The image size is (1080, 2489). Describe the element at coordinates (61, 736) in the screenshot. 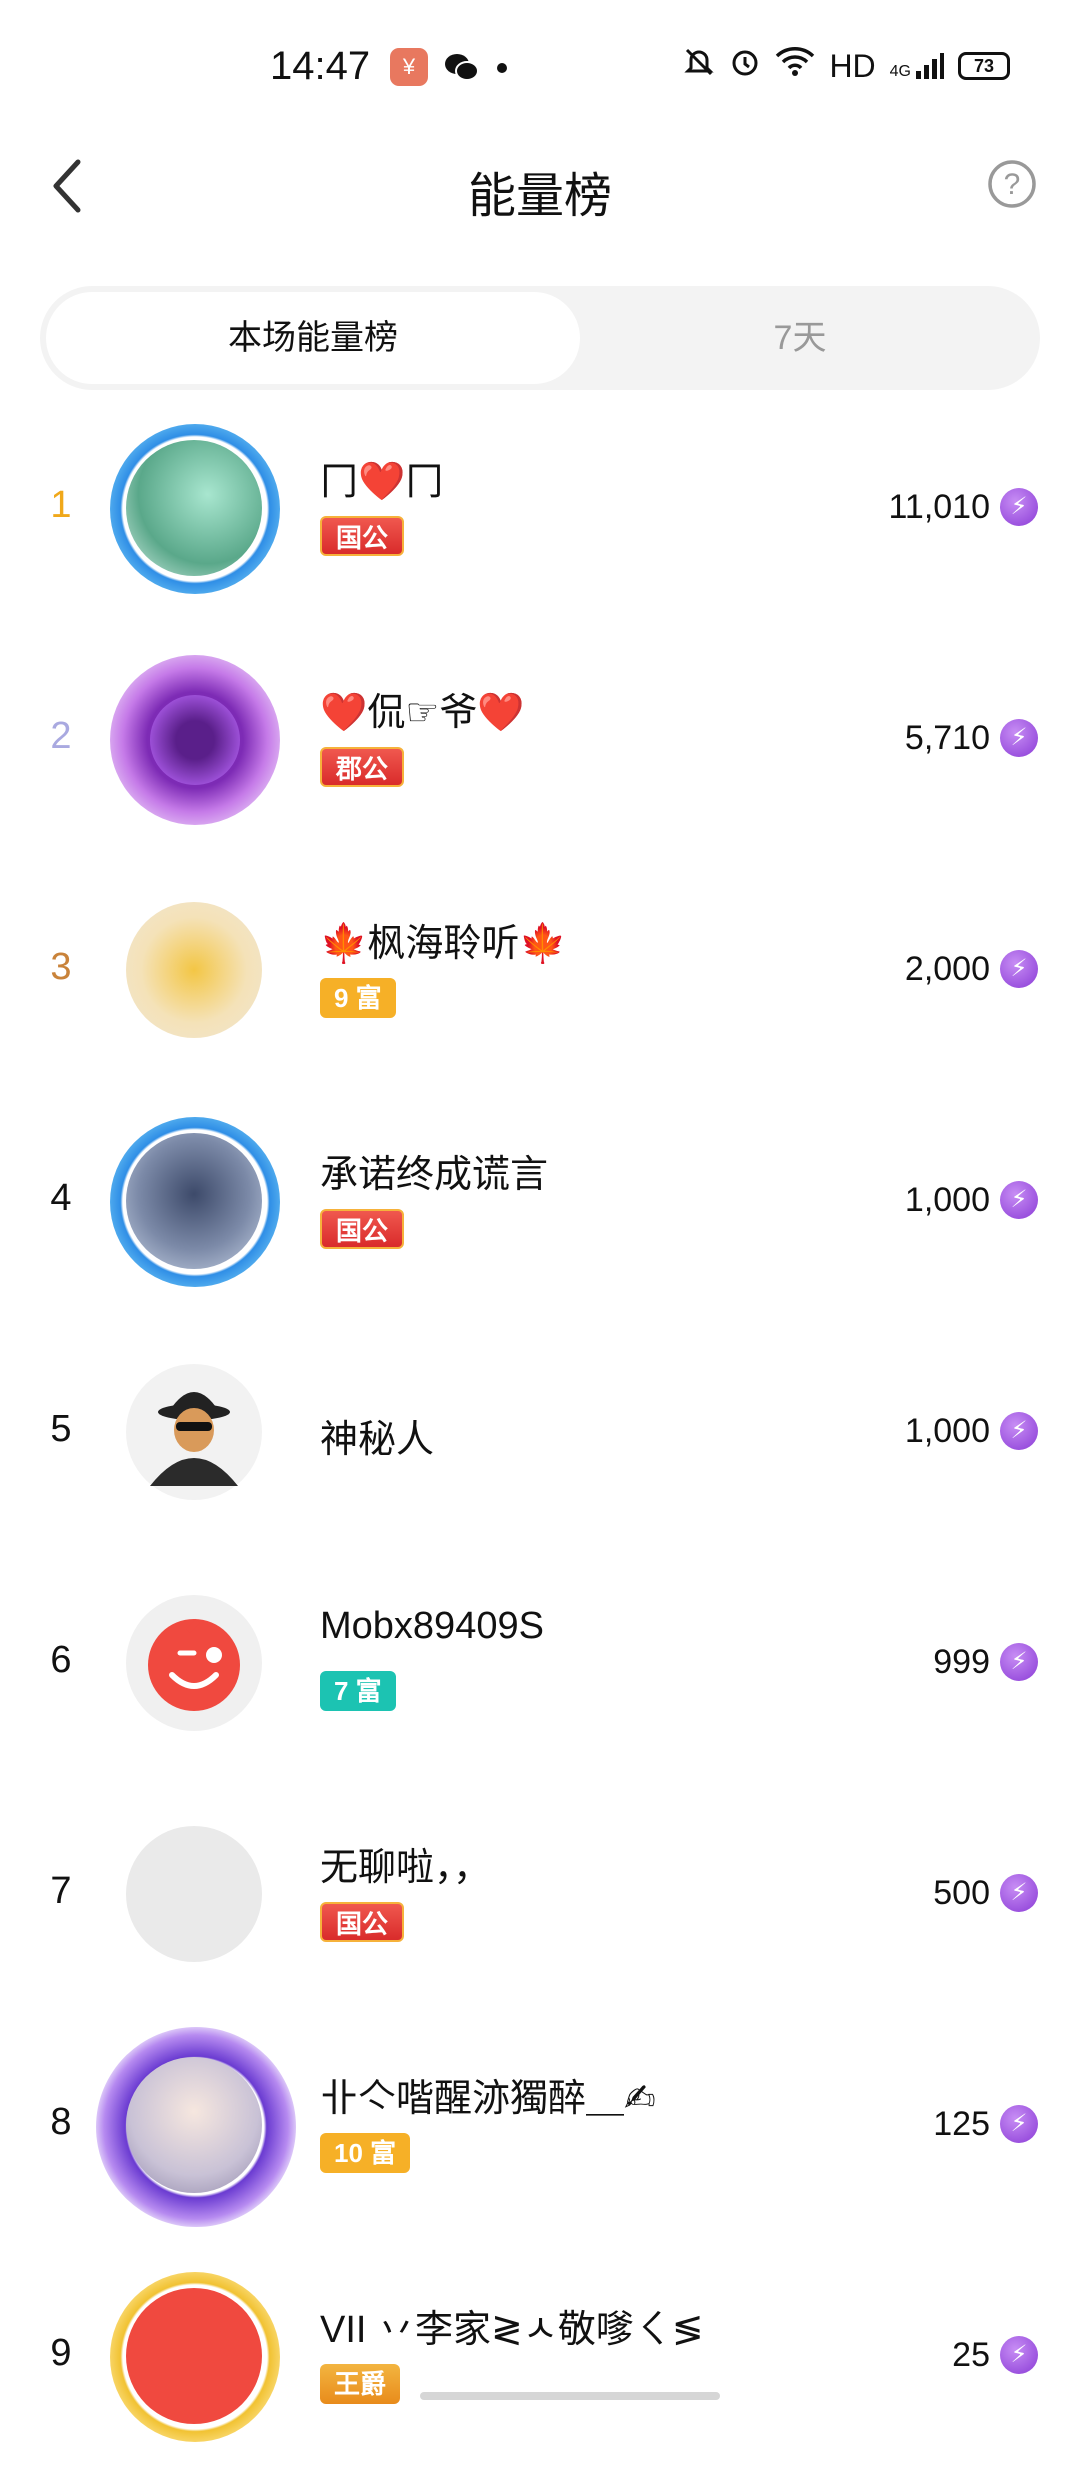

I see `rank-number: 2` at that location.